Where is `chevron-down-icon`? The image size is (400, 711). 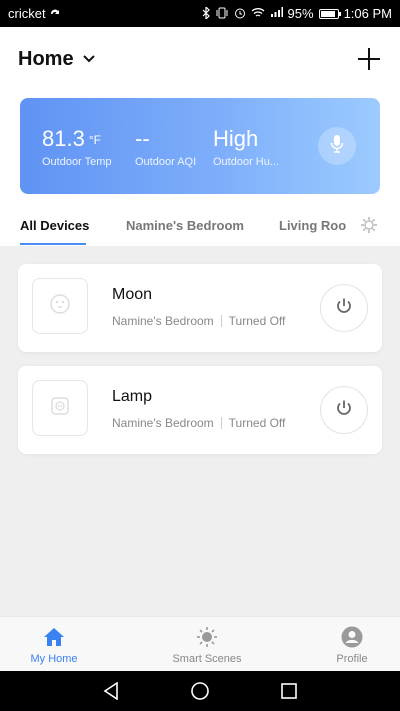 chevron-down-icon is located at coordinates (89, 59).